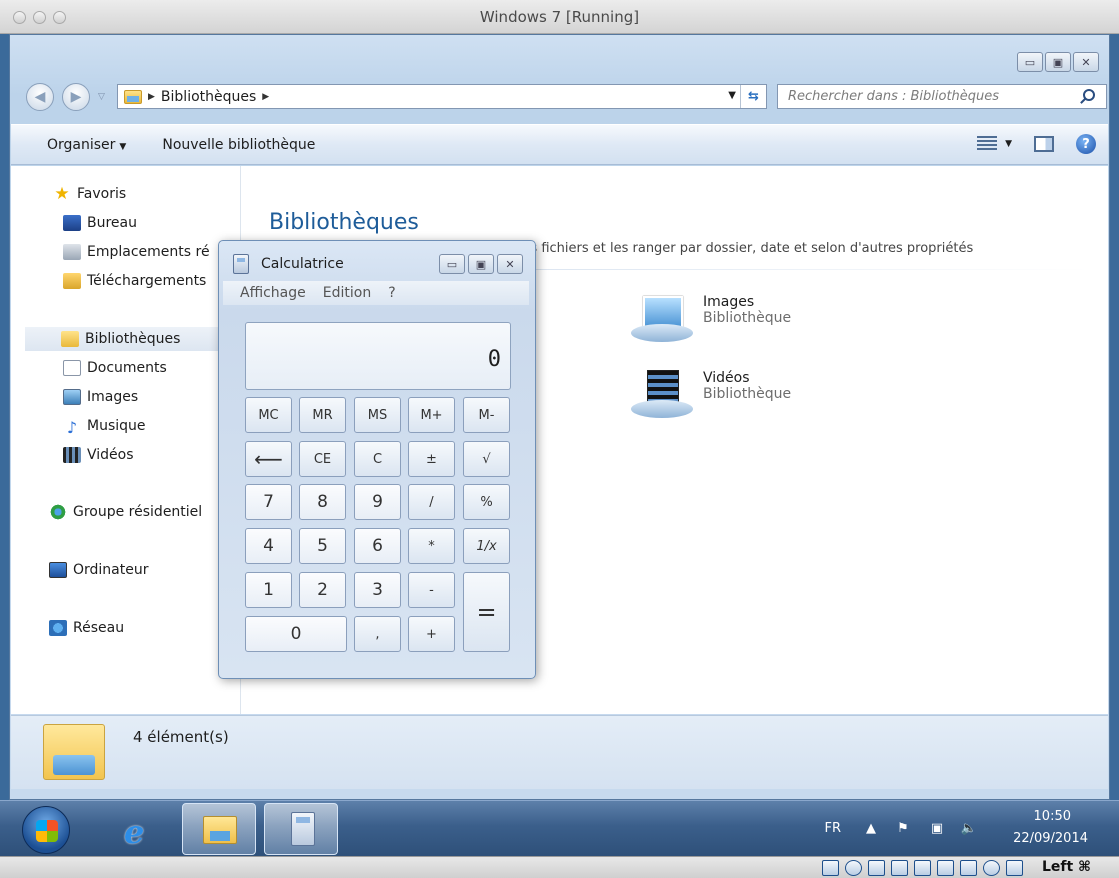 This screenshot has width=1119, height=878. Describe the element at coordinates (486, 502) in the screenshot. I see `key-percent: %` at that location.